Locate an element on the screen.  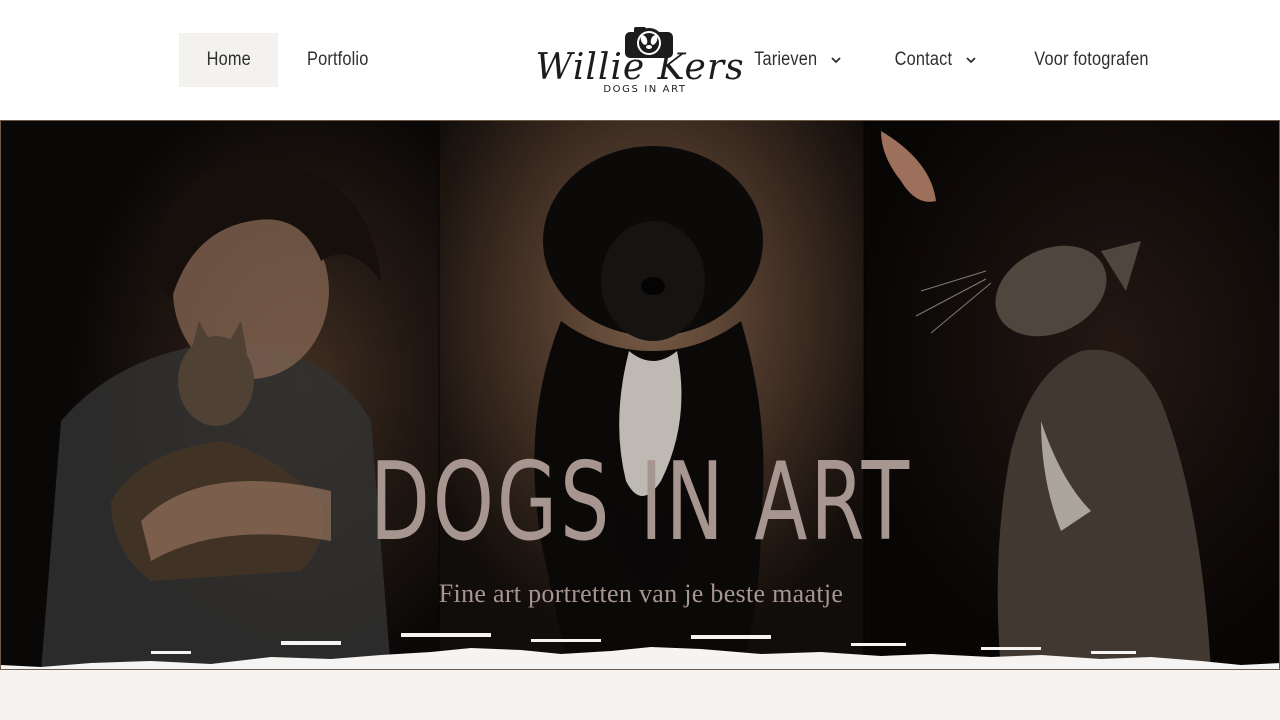
main-nav-left: Home Portfolio is located at coordinates (288, 60).